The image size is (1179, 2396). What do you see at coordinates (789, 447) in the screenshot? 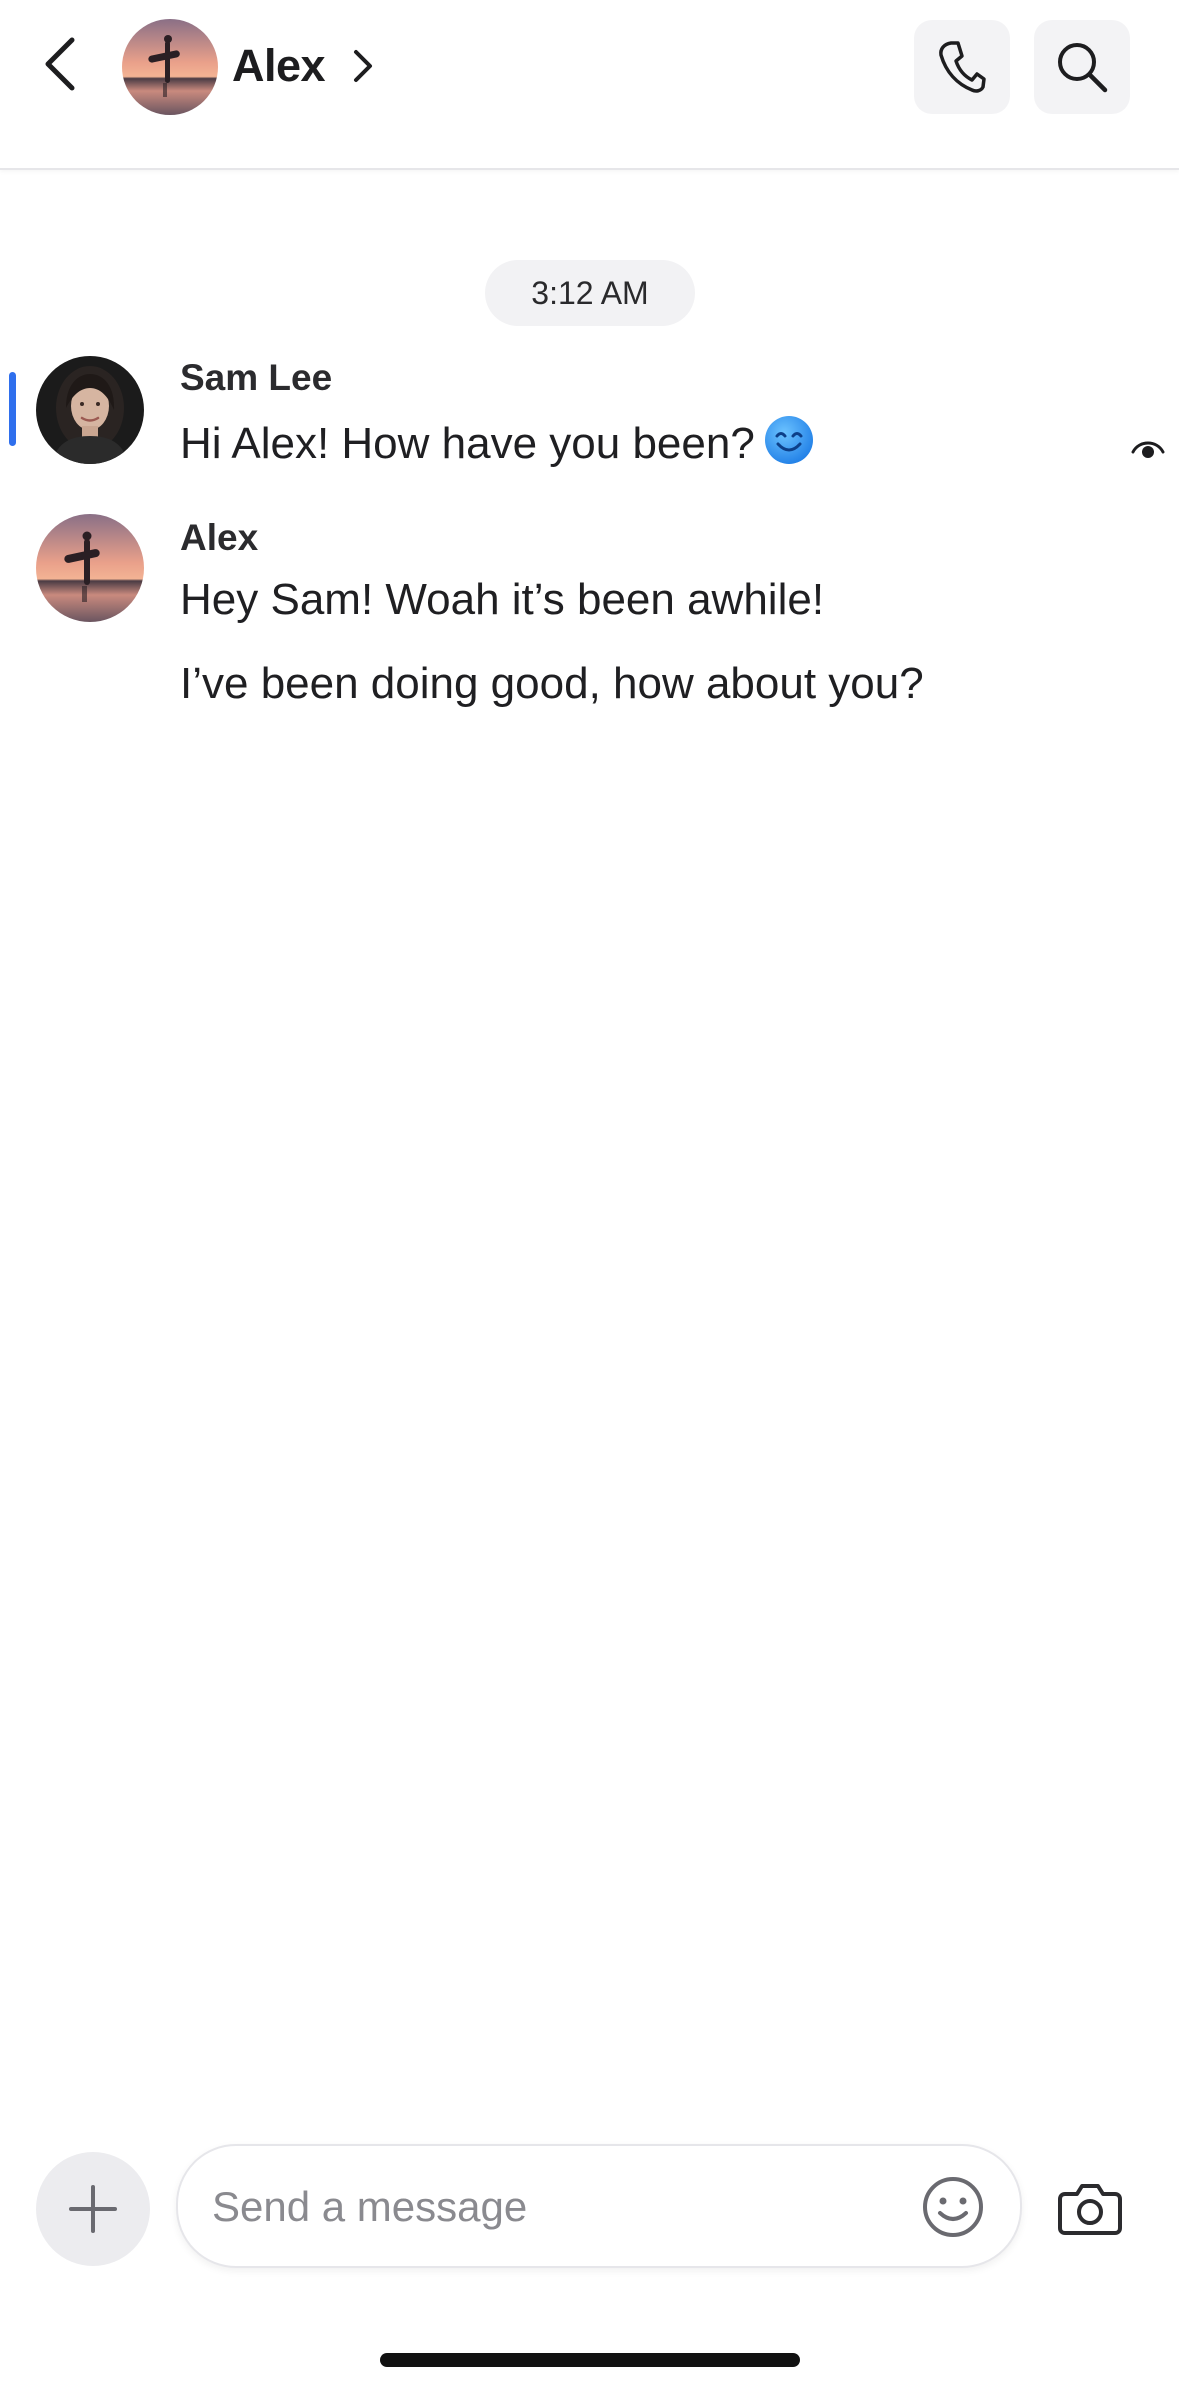
I see `smiling-face-icon` at bounding box center [789, 447].